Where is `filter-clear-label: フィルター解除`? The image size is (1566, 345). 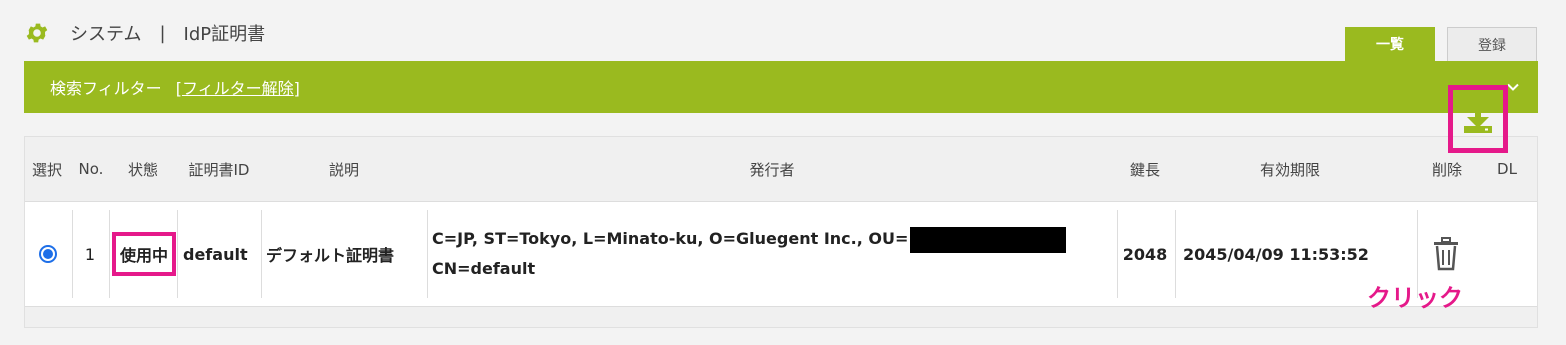
filter-clear-label: フィルター解除 is located at coordinates (237, 88).